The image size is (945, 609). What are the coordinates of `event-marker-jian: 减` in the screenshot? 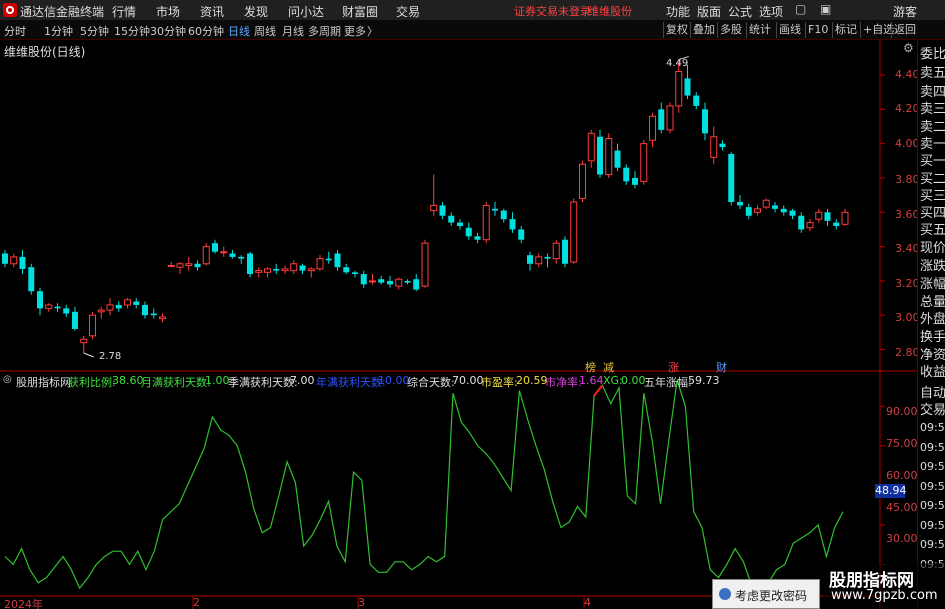 It's located at (608, 367).